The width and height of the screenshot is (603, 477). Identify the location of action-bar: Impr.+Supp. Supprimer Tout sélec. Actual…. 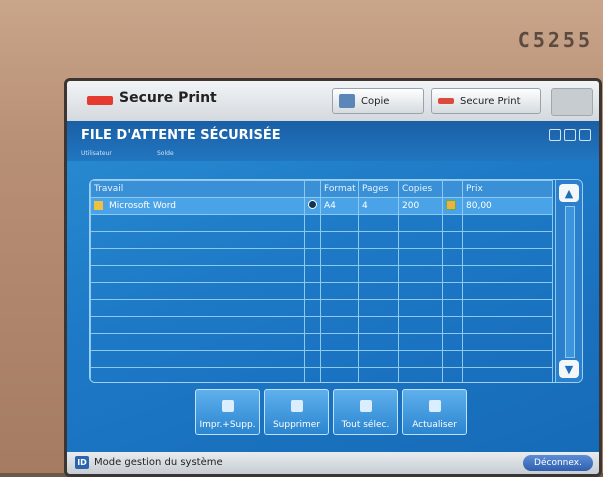
(331, 412).